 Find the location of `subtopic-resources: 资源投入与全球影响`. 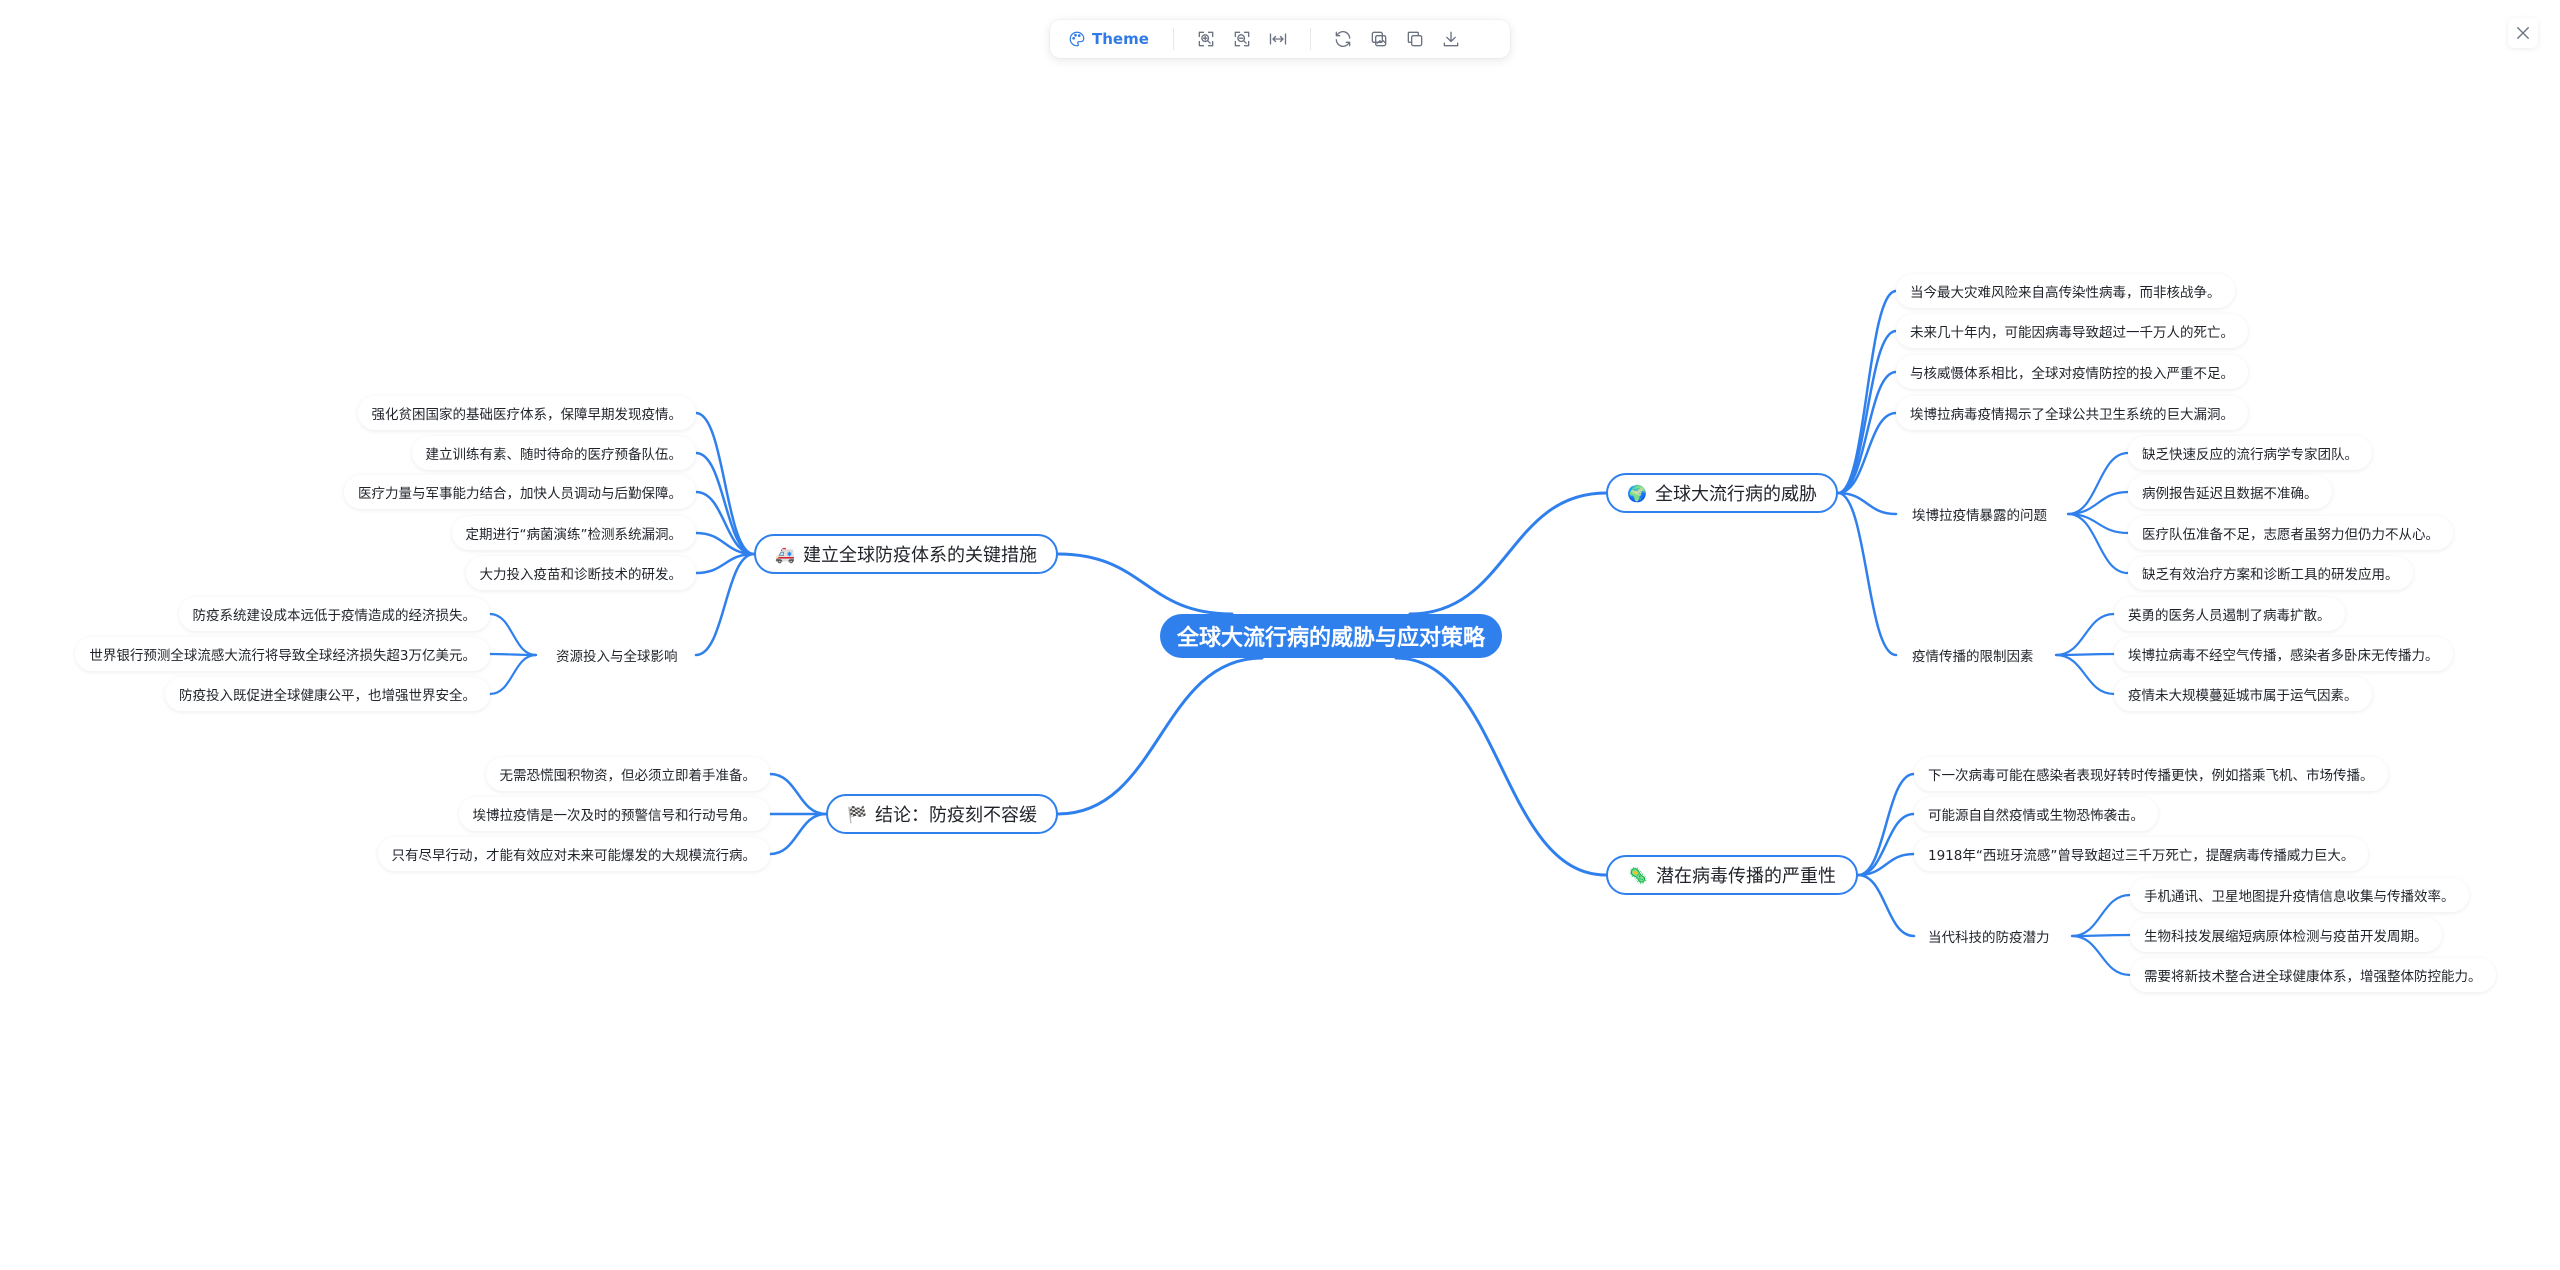

subtopic-resources: 资源投入与全球影响 is located at coordinates (617, 655).